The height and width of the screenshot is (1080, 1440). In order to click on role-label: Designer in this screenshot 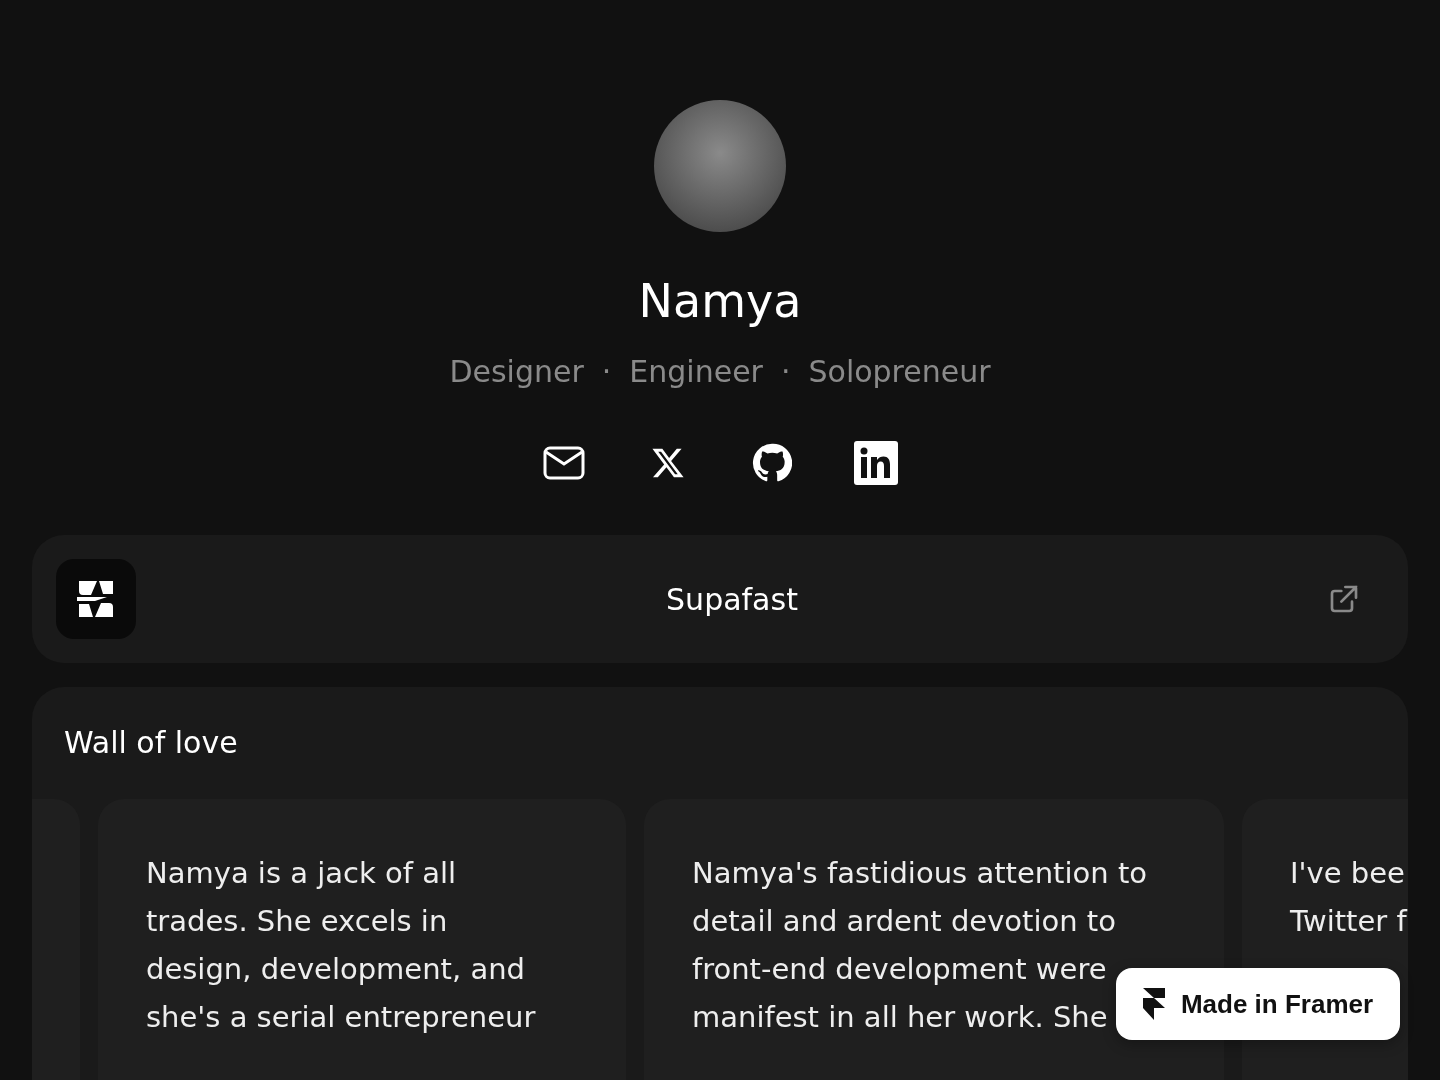, I will do `click(516, 371)`.